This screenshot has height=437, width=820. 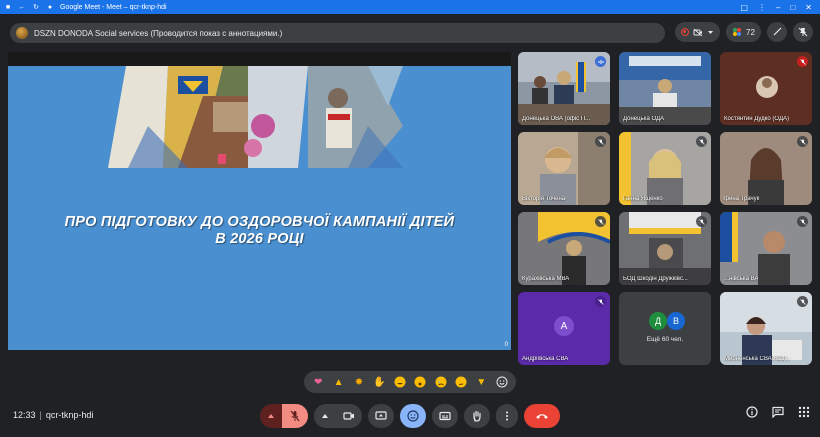 I want to click on chat-icon, so click(x=778, y=412).